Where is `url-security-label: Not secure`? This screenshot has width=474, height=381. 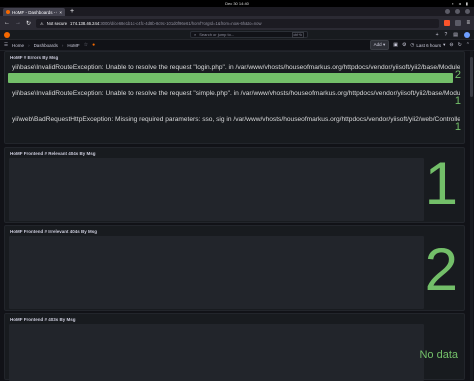 url-security-label: Not secure is located at coordinates (57, 23).